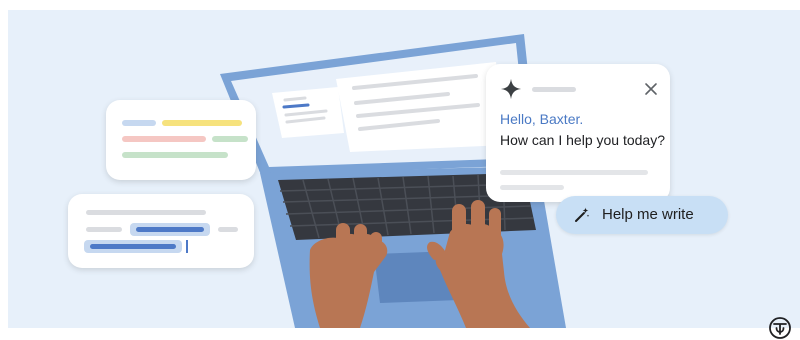  What do you see at coordinates (146, 212) in the screenshot?
I see `placeholder-line-gray` at bounding box center [146, 212].